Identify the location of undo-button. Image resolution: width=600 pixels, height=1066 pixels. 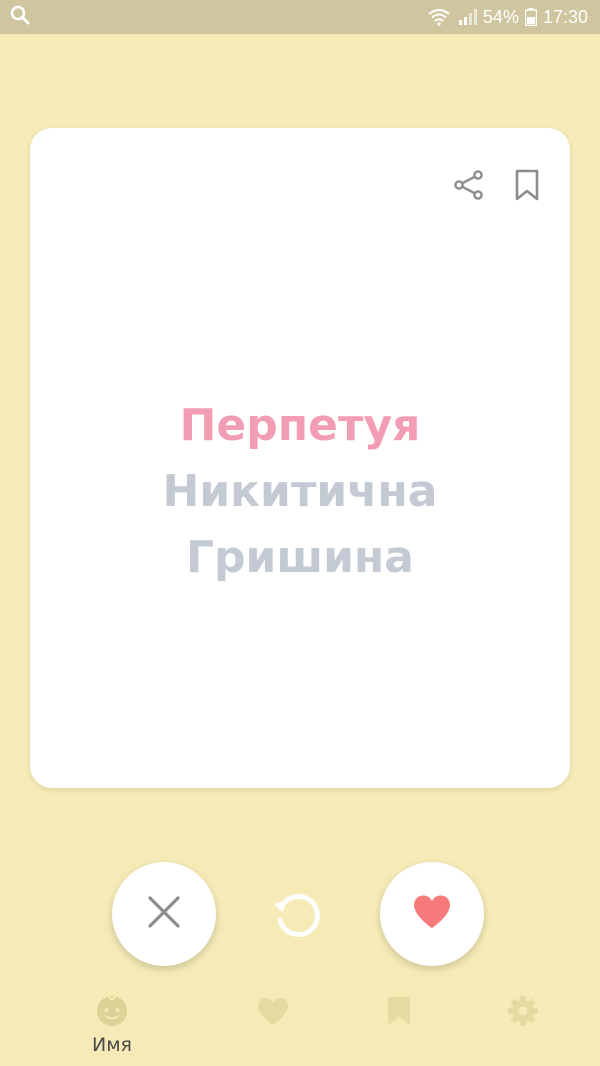
(298, 916).